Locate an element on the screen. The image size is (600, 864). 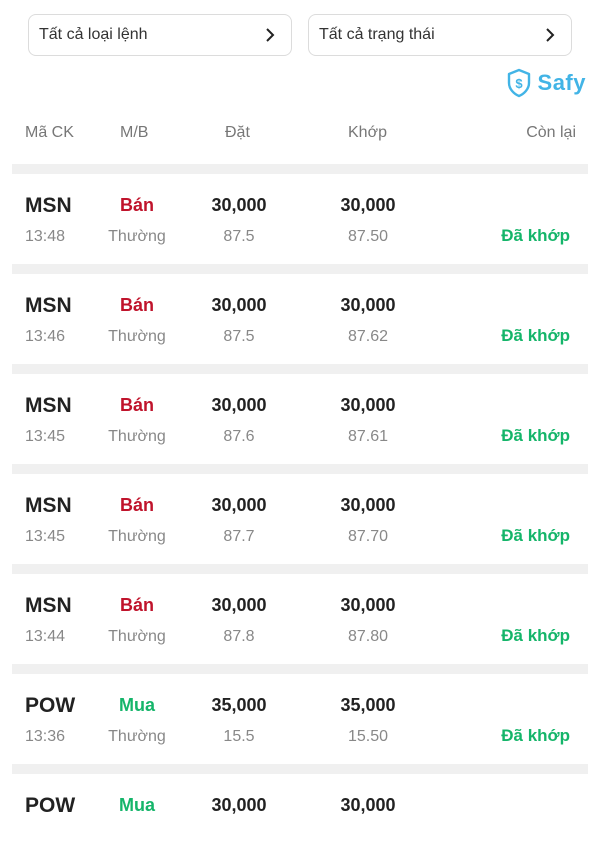
order-price: 87.6 is located at coordinates (239, 436).